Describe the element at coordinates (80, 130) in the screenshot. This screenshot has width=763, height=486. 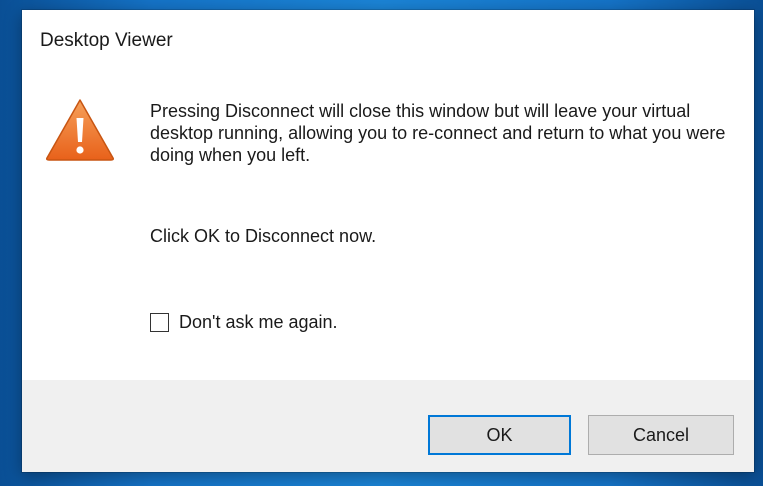
I see `warning-icon` at that location.